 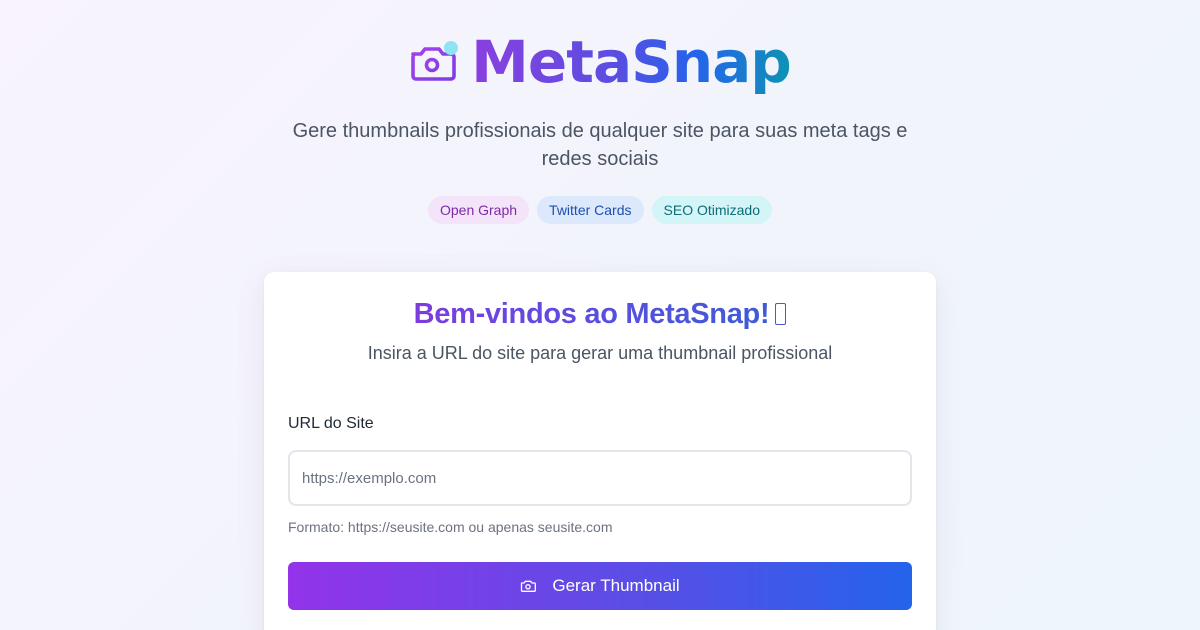 I want to click on emoji-placeholder-icon, so click(x=781, y=314).